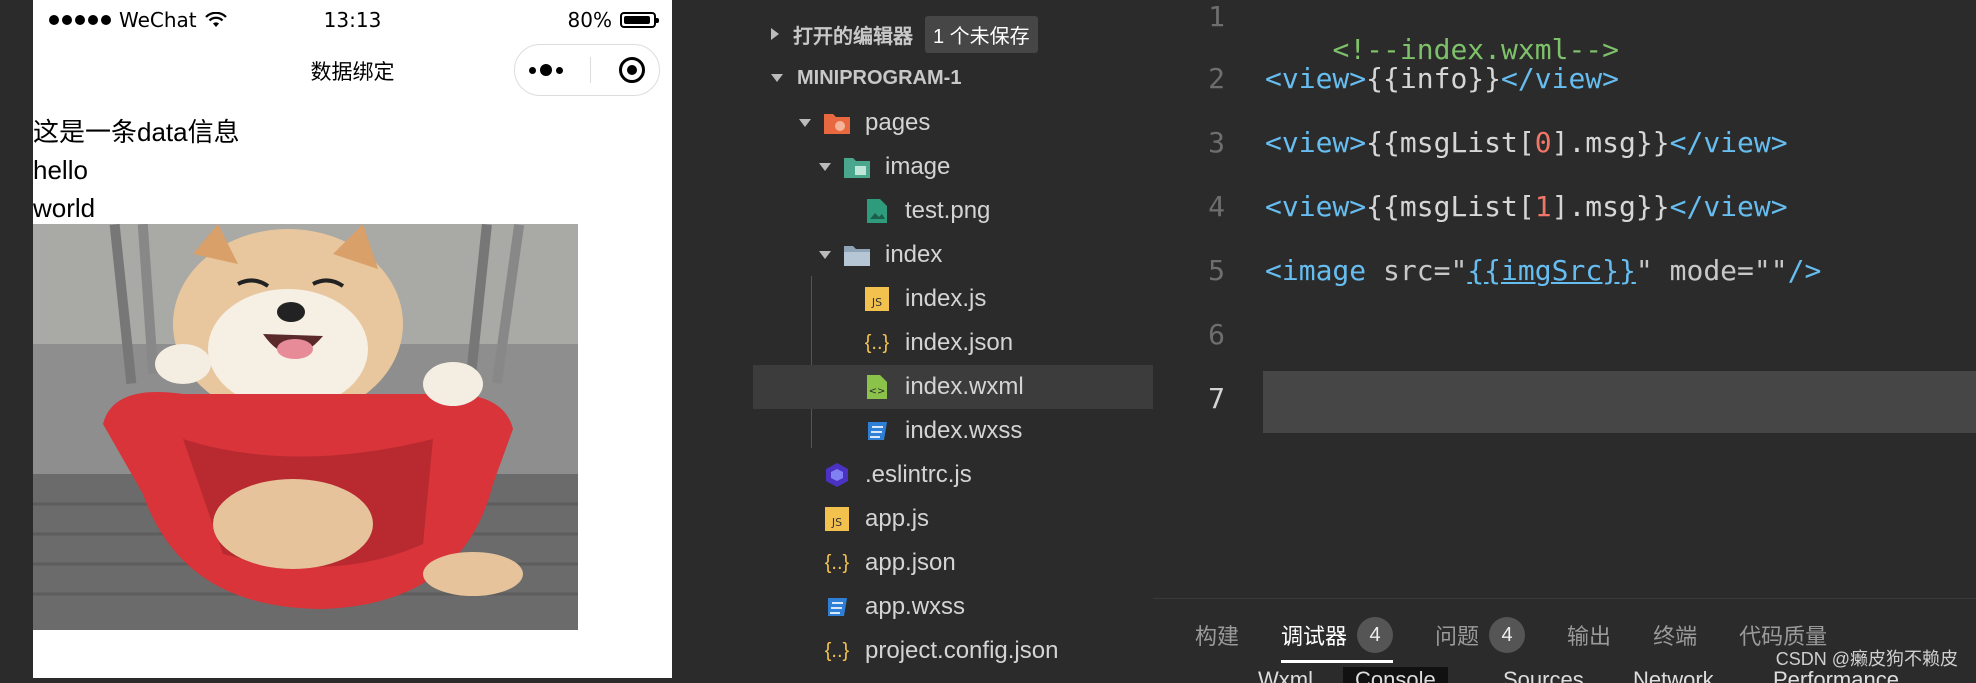 The height and width of the screenshot is (683, 1976). What do you see at coordinates (962, 650) in the screenshot?
I see `tree-item-label: project.config.json` at bounding box center [962, 650].